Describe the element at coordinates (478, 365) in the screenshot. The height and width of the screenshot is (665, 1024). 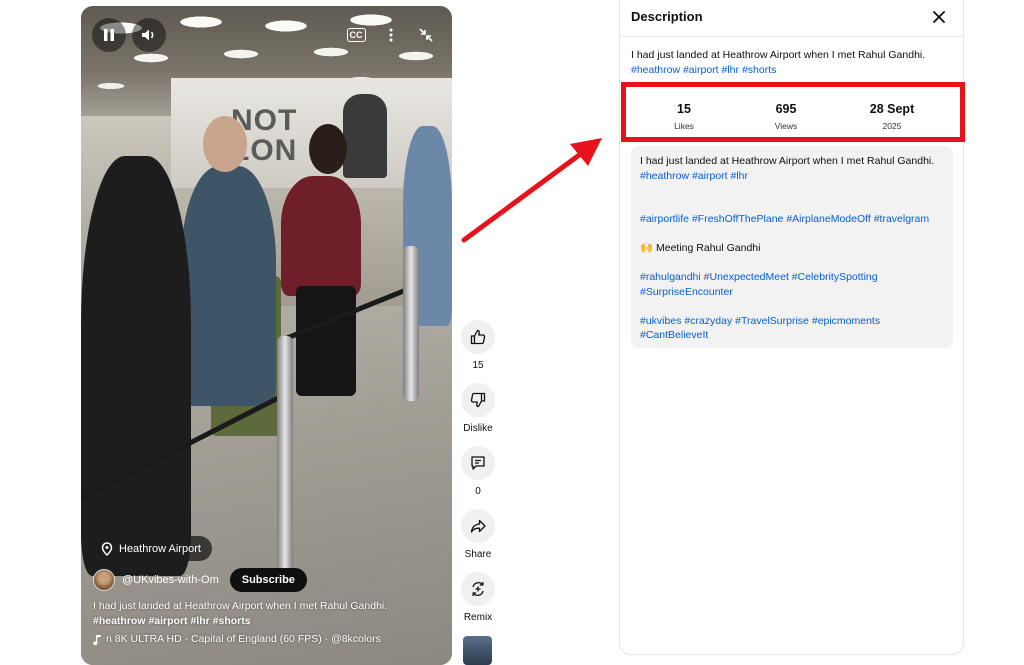
I see `like-count: 15` at that location.